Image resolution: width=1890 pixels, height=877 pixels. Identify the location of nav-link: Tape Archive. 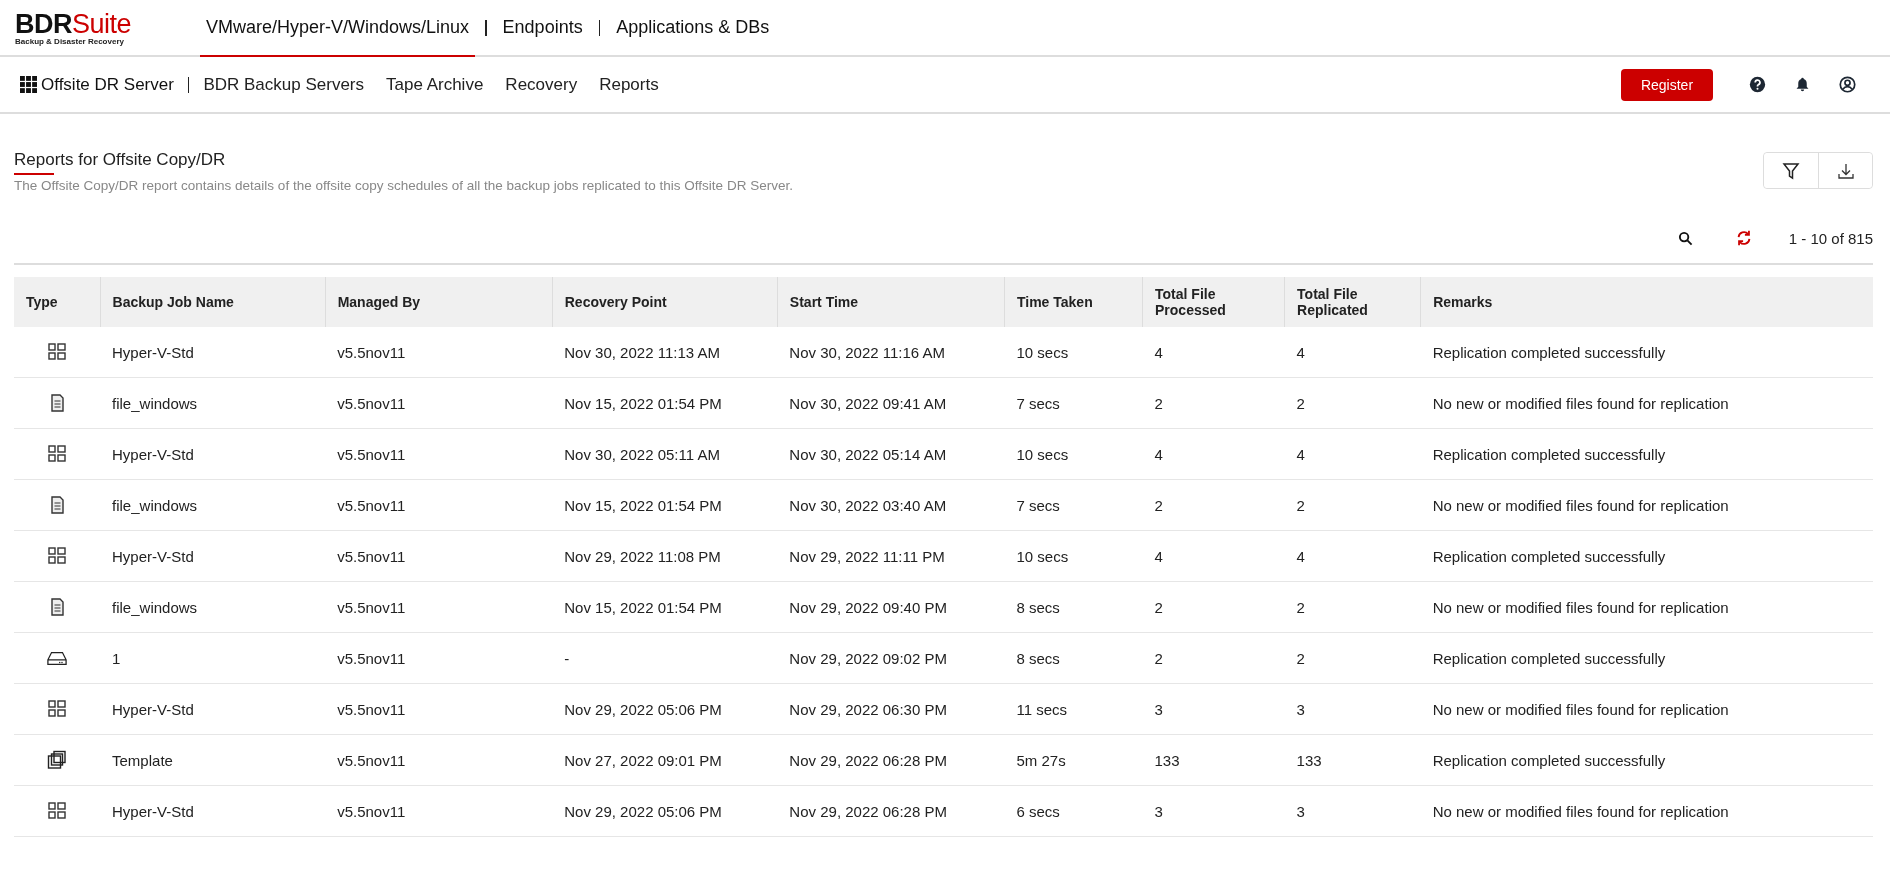
(435, 84).